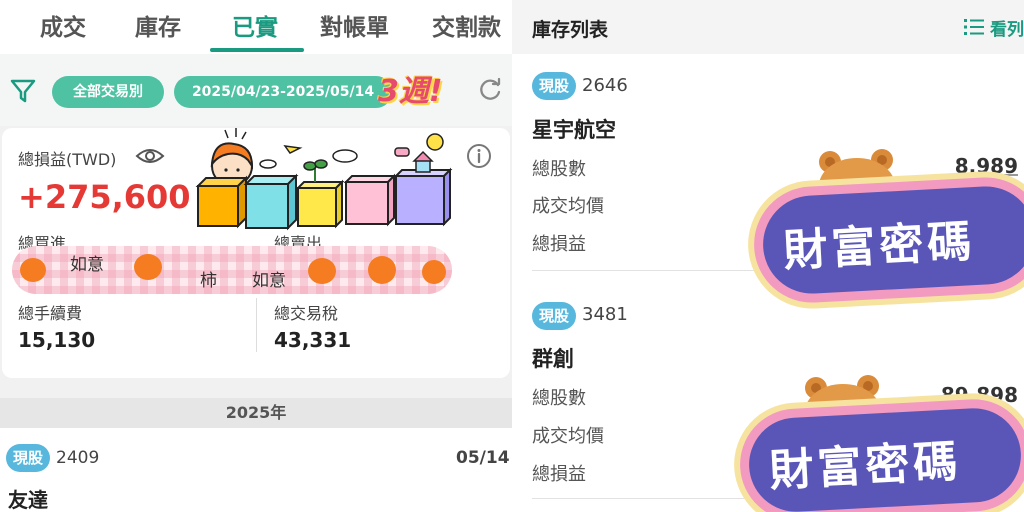  What do you see at coordinates (479, 156) in the screenshot?
I see `info-icon` at bounding box center [479, 156].